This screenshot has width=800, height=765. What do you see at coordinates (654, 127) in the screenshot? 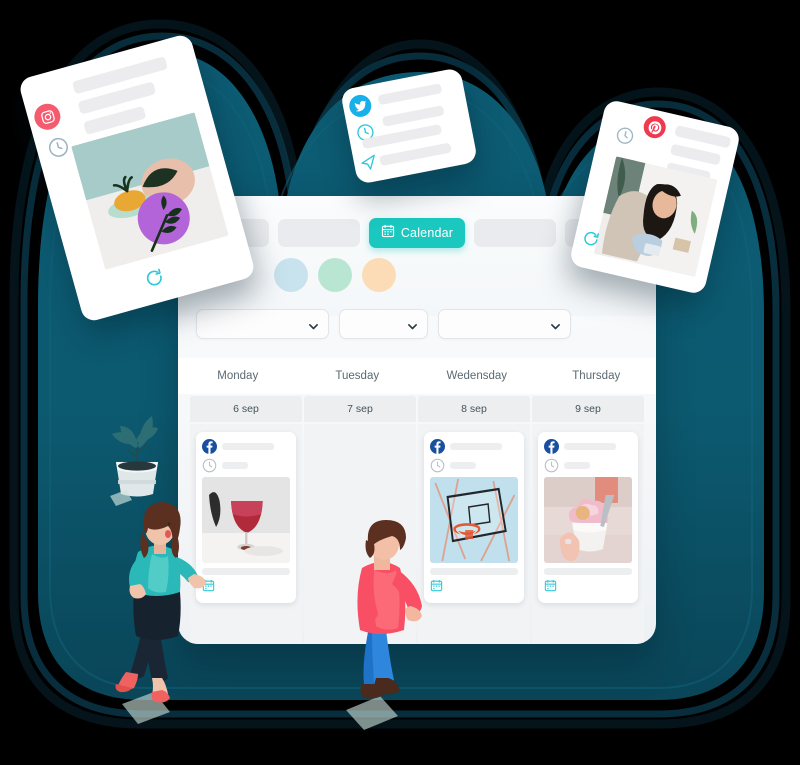
I see `pinterest-icon` at bounding box center [654, 127].